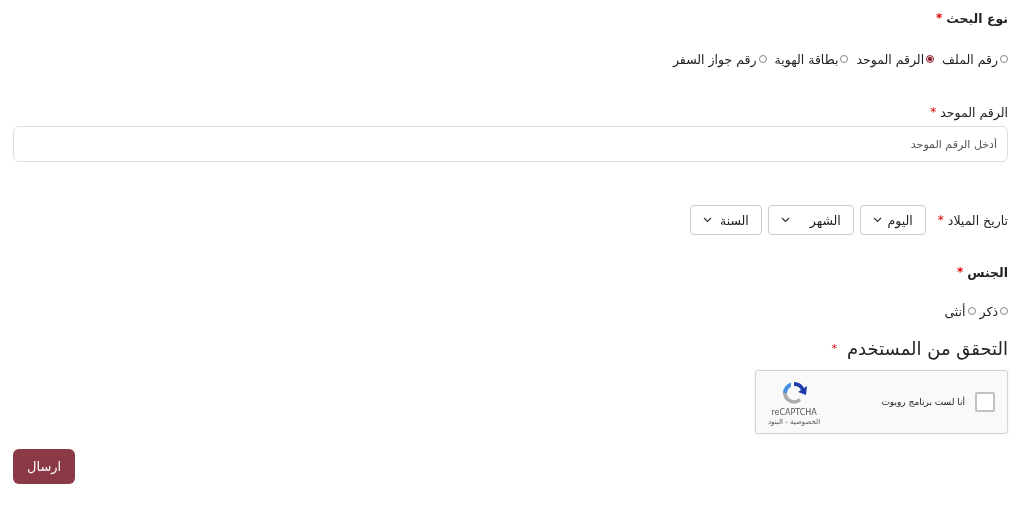  I want to click on field-label: تاريخ الميلاد, so click(977, 220).